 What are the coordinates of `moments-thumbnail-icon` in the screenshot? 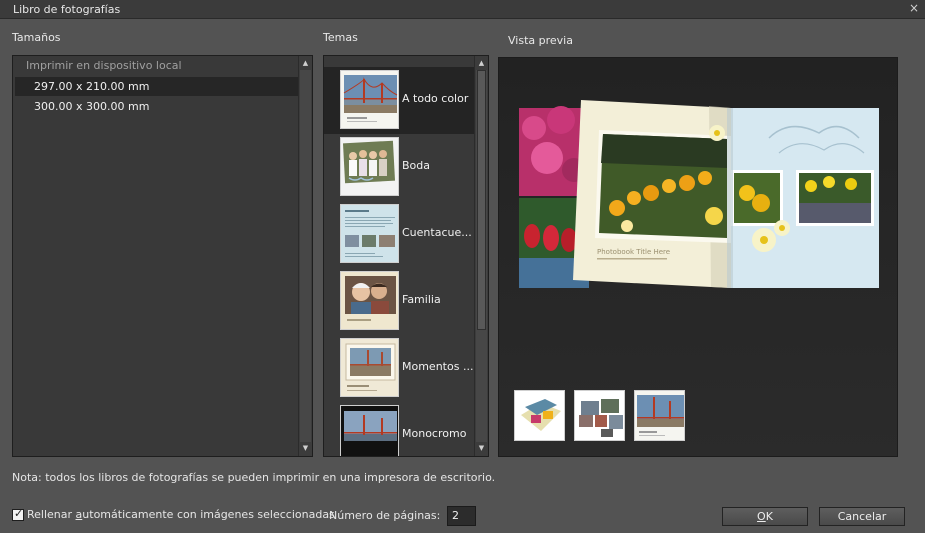 It's located at (369, 367).